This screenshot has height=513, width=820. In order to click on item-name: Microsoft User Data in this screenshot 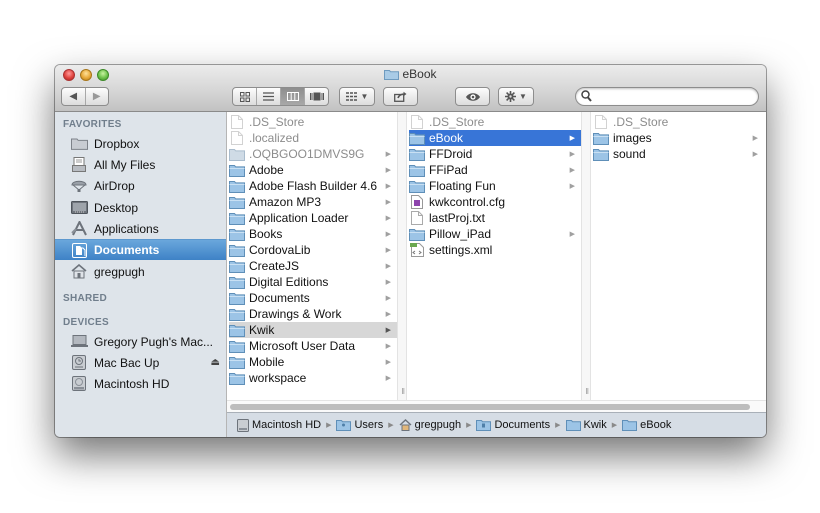, I will do `click(302, 346)`.